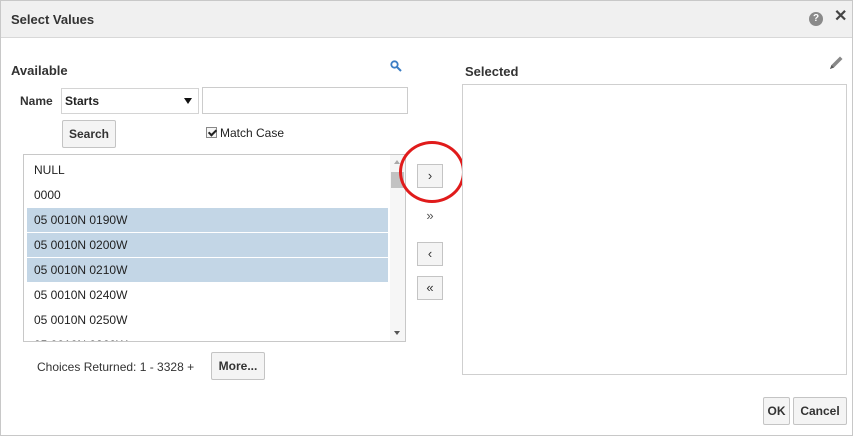 Image resolution: width=853 pixels, height=436 pixels. I want to click on name-search-input, so click(305, 100).